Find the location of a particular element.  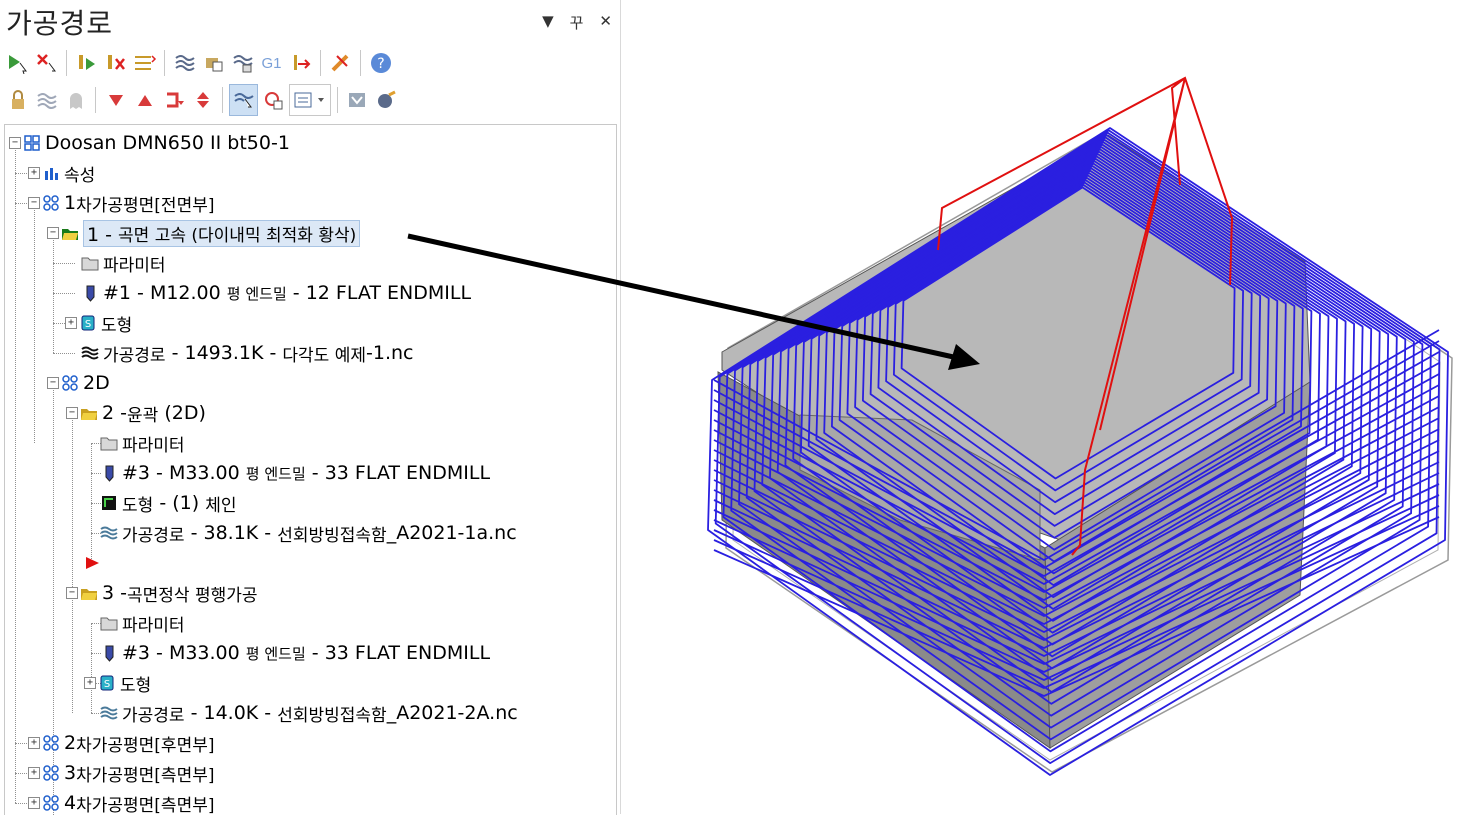

tree-op-1-params: 파라미터 is located at coordinates (123, 263).